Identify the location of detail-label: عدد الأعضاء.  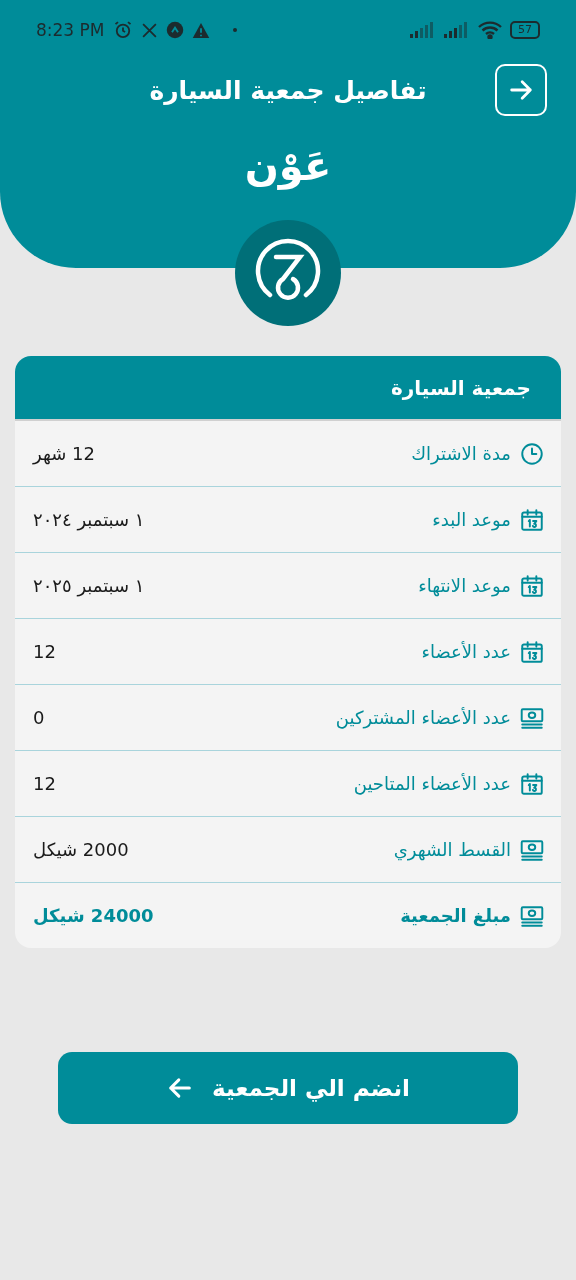
(466, 651).